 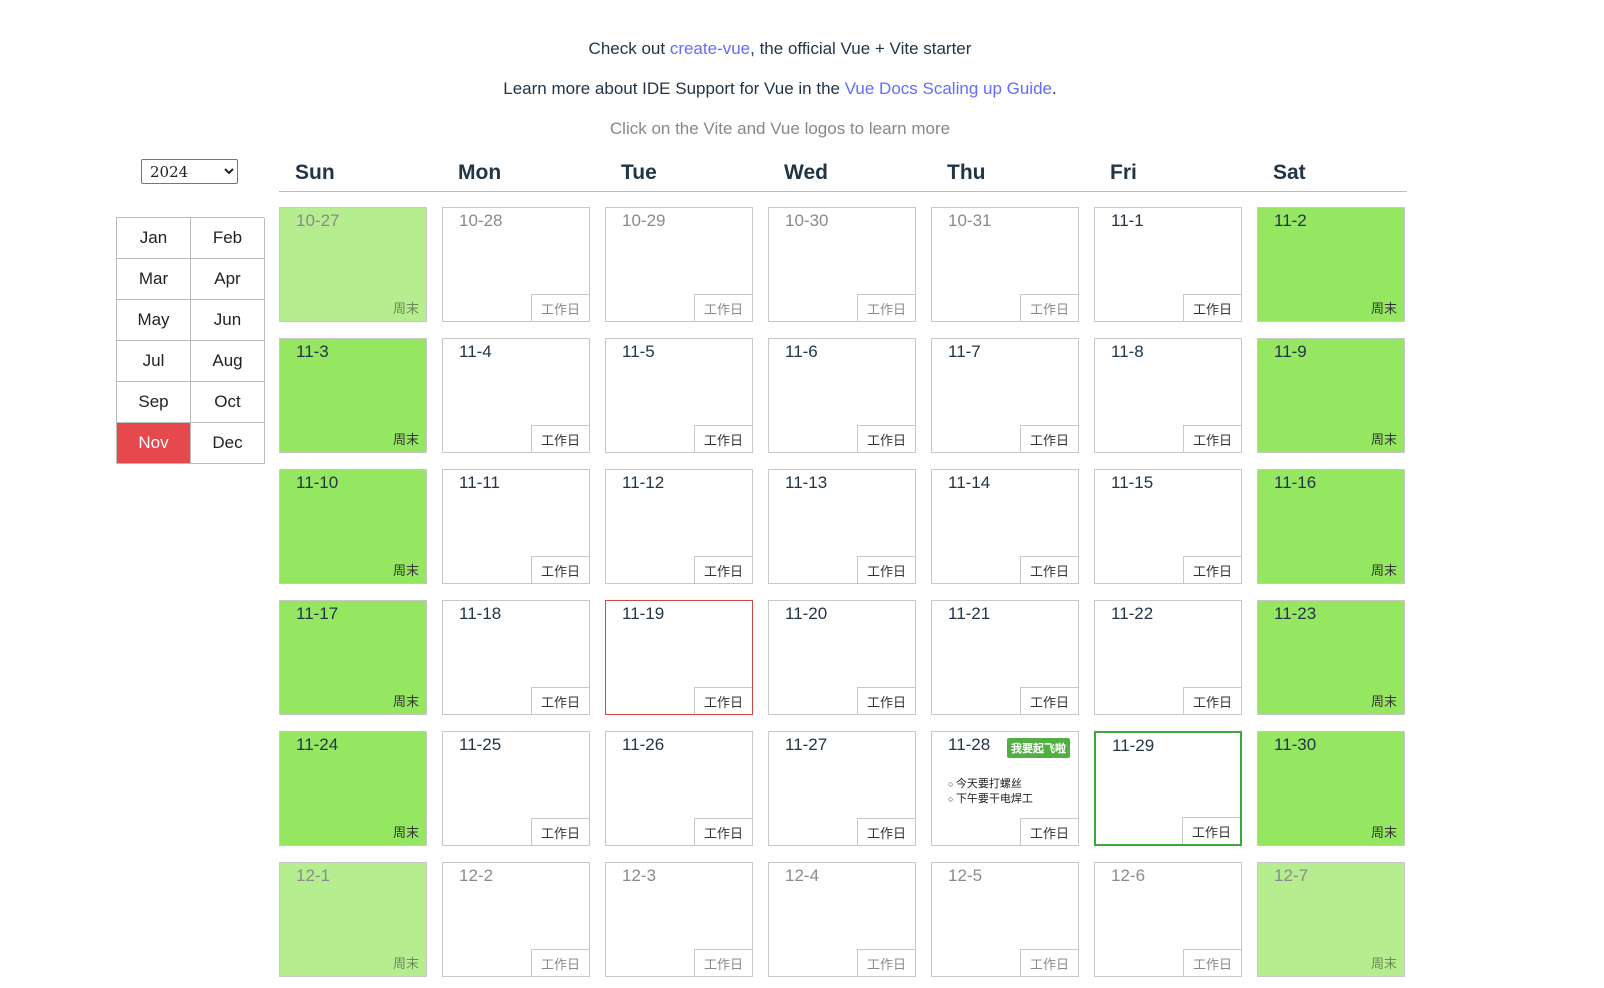 What do you see at coordinates (1295, 613) in the screenshot?
I see `date-label: 11-23` at bounding box center [1295, 613].